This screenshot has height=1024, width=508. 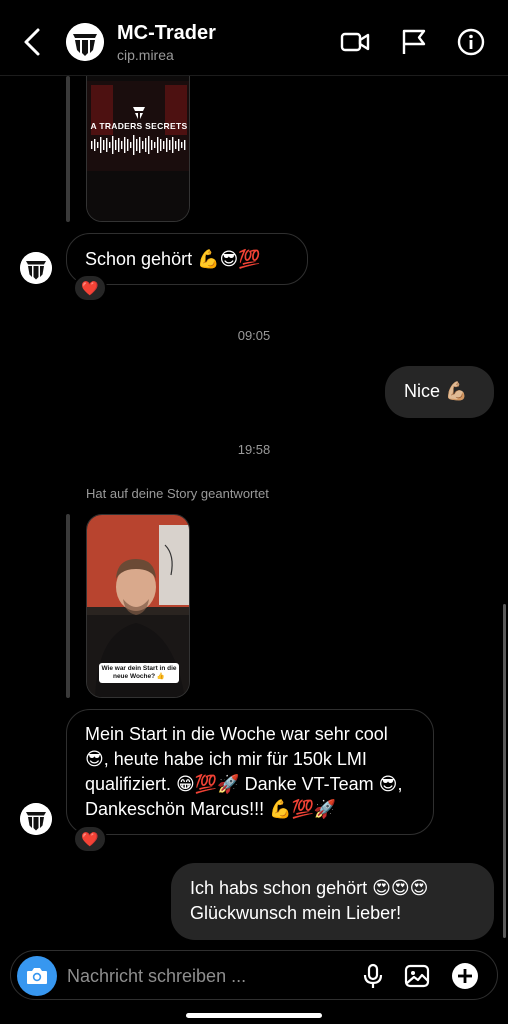 What do you see at coordinates (145, 55) in the screenshot?
I see `contact-username: cip.mirea` at bounding box center [145, 55].